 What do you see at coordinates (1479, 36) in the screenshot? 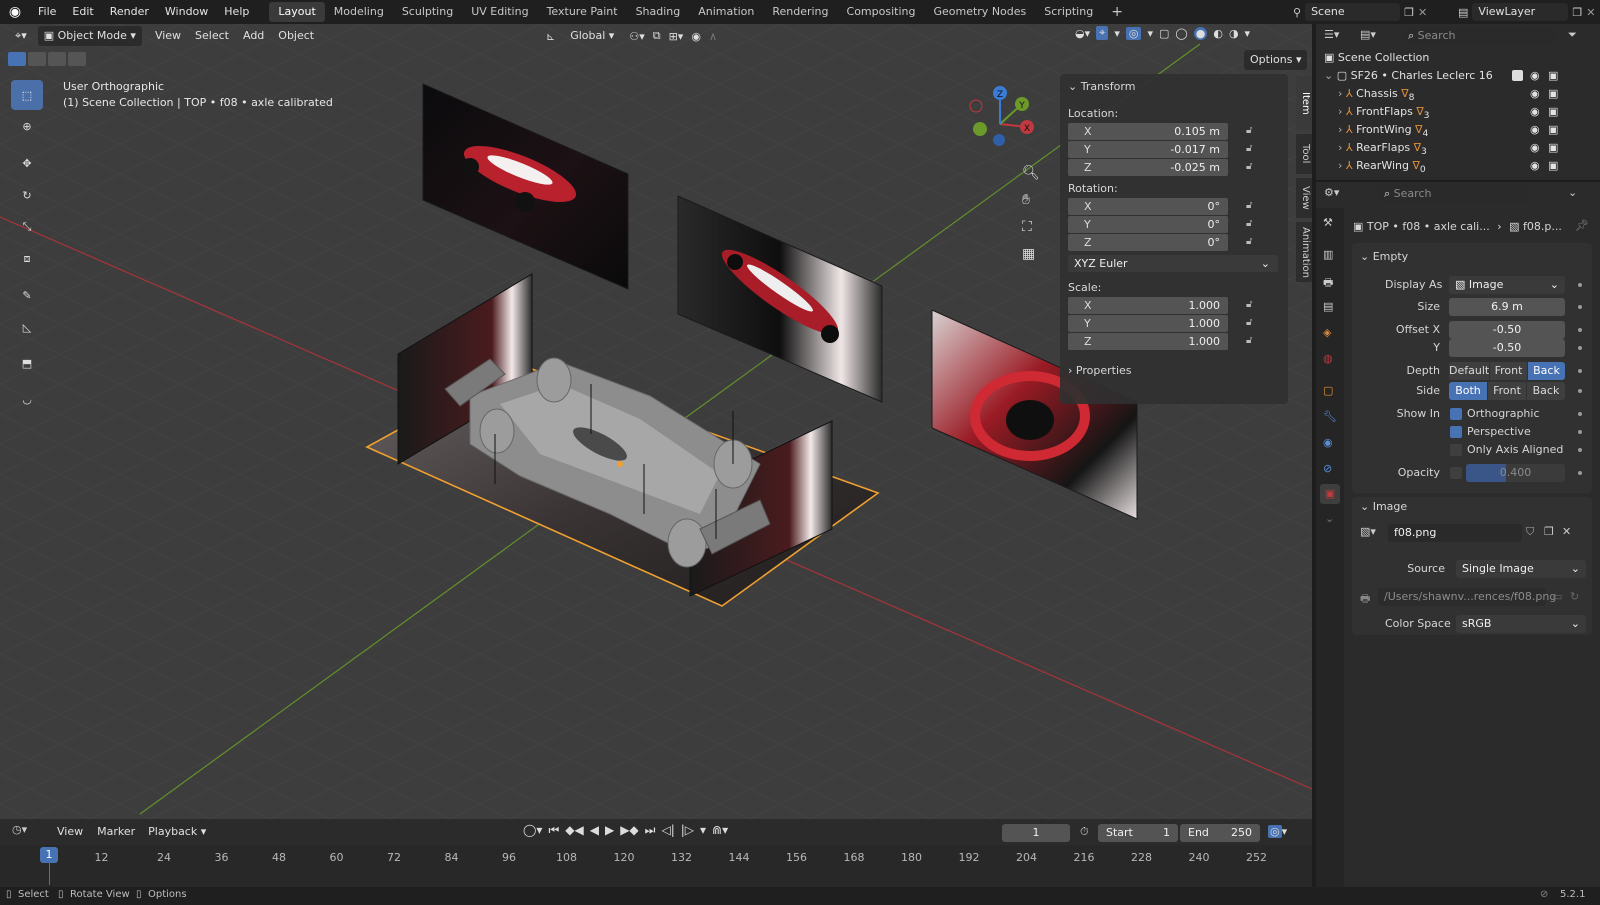
I see `outliner-search-input: ⌕ Search` at bounding box center [1479, 36].